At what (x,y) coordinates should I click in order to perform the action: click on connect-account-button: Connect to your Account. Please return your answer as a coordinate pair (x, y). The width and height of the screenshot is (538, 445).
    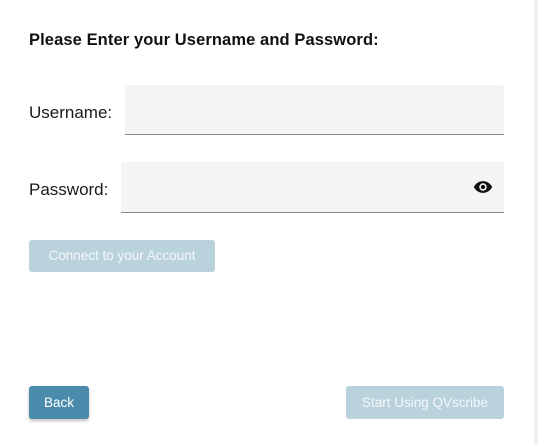
    Looking at the image, I should click on (122, 256).